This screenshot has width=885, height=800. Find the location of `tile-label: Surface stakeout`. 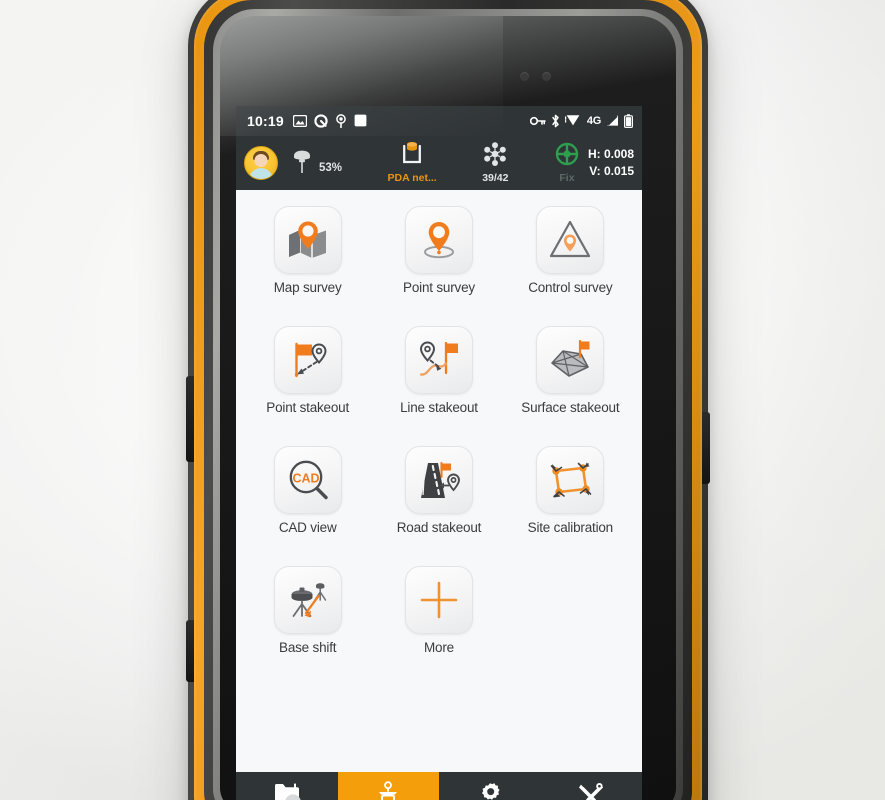

tile-label: Surface stakeout is located at coordinates (570, 407).